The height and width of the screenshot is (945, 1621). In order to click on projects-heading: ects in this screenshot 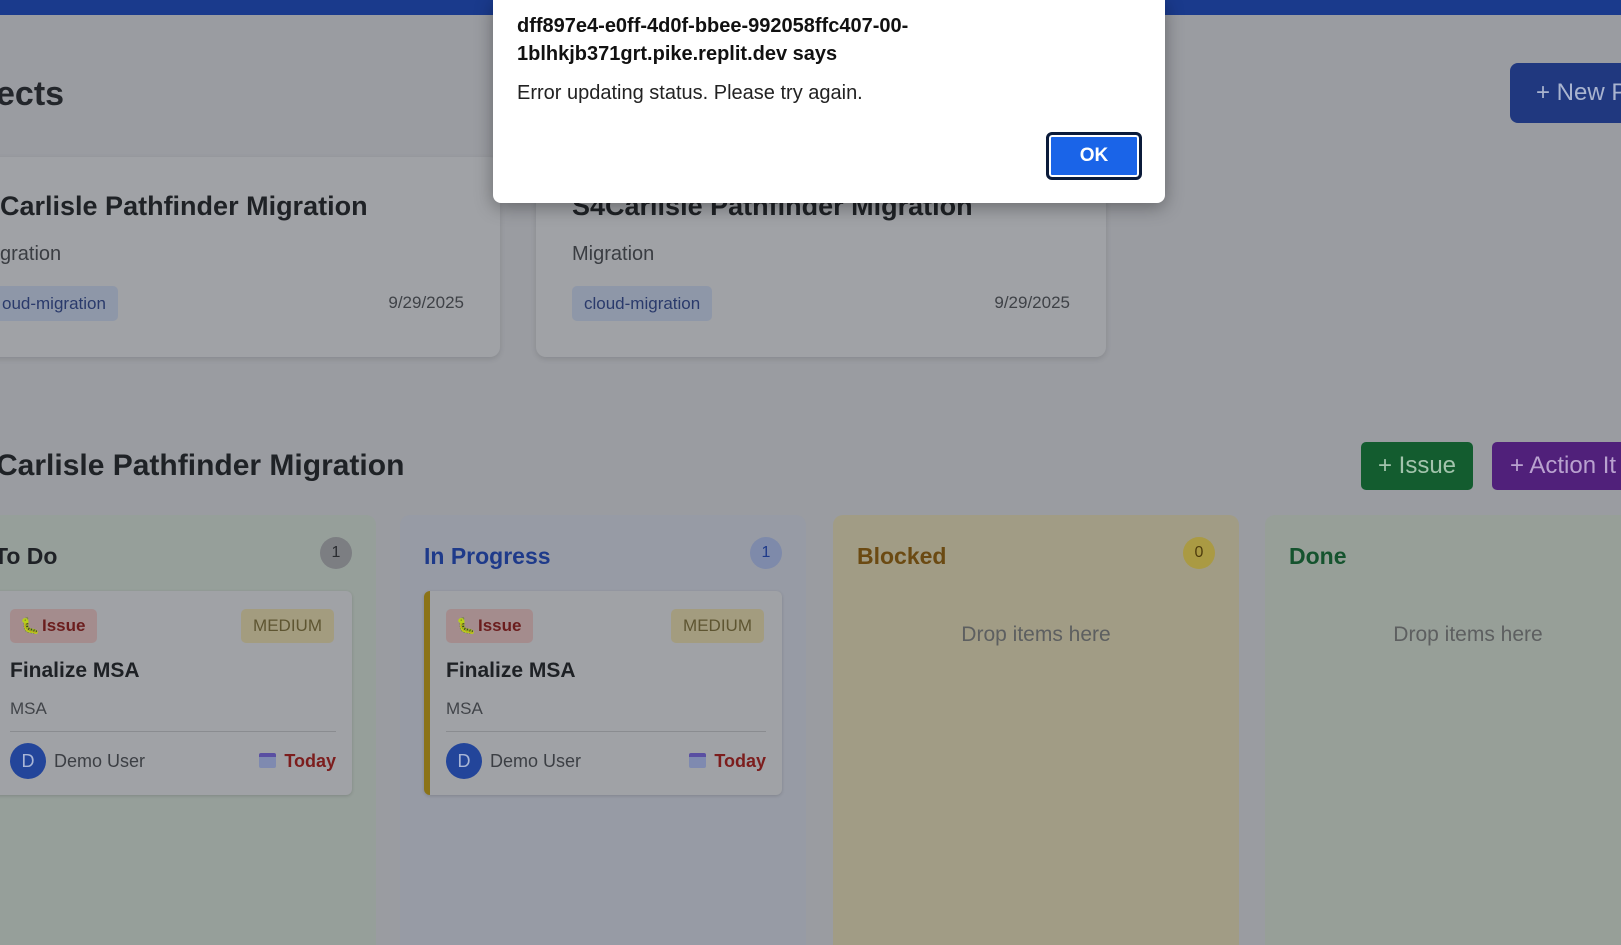, I will do `click(32, 94)`.